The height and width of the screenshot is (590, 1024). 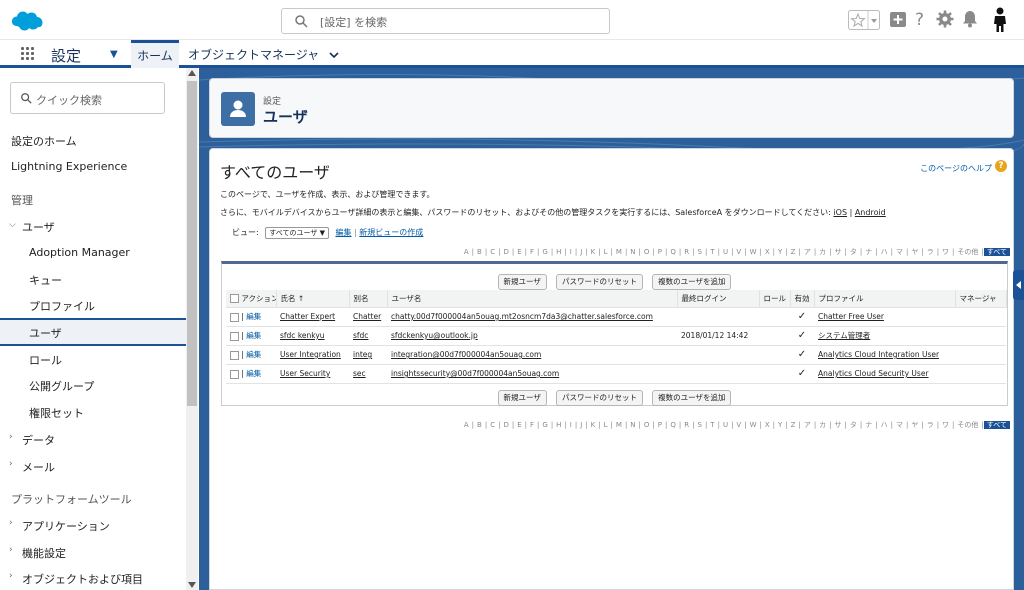 I want to click on alphabet-filter-letter: K, so click(x=593, y=252).